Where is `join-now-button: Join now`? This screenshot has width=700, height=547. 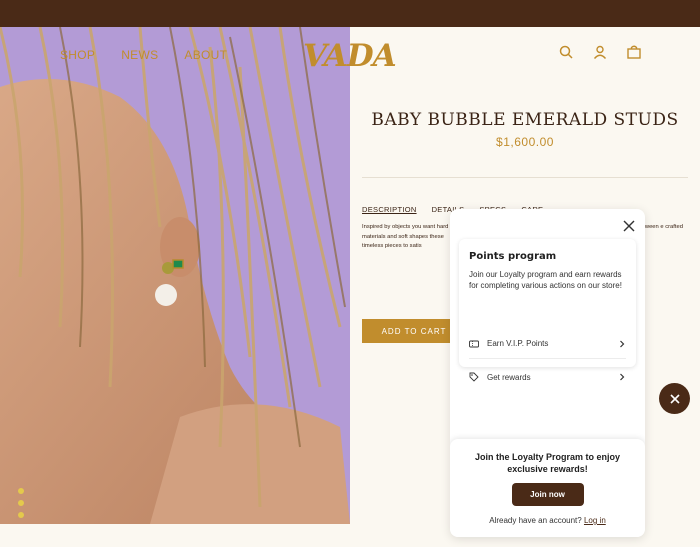 join-now-button: Join now is located at coordinates (547, 494).